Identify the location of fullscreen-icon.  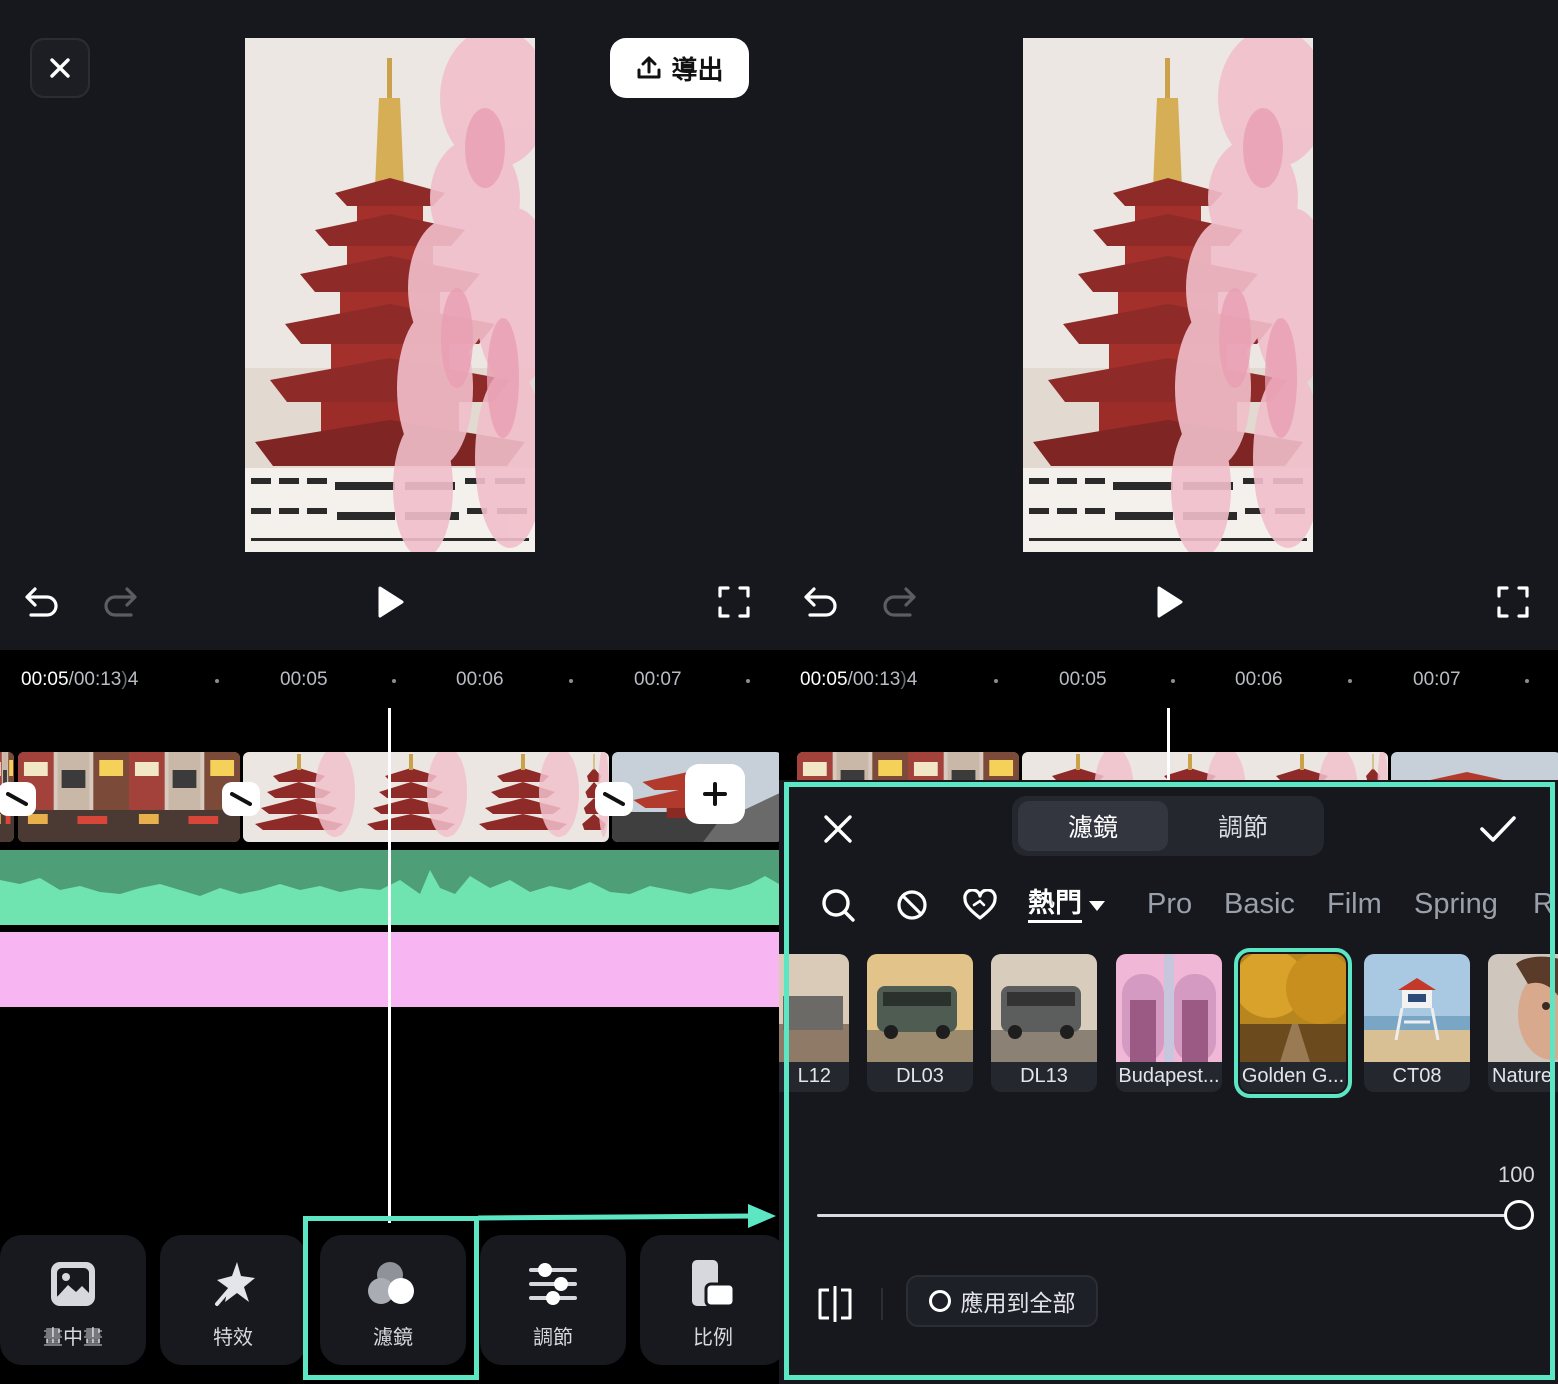
(734, 602).